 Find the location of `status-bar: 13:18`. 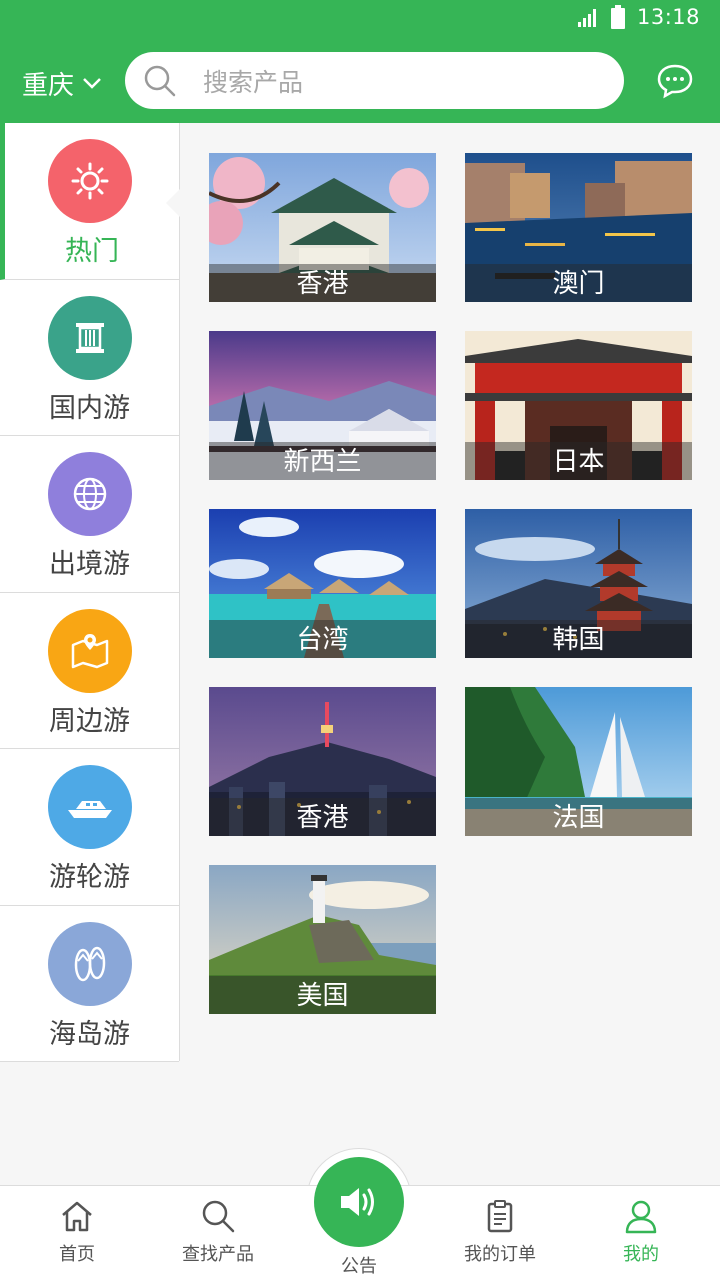

status-bar: 13:18 is located at coordinates (638, 17).